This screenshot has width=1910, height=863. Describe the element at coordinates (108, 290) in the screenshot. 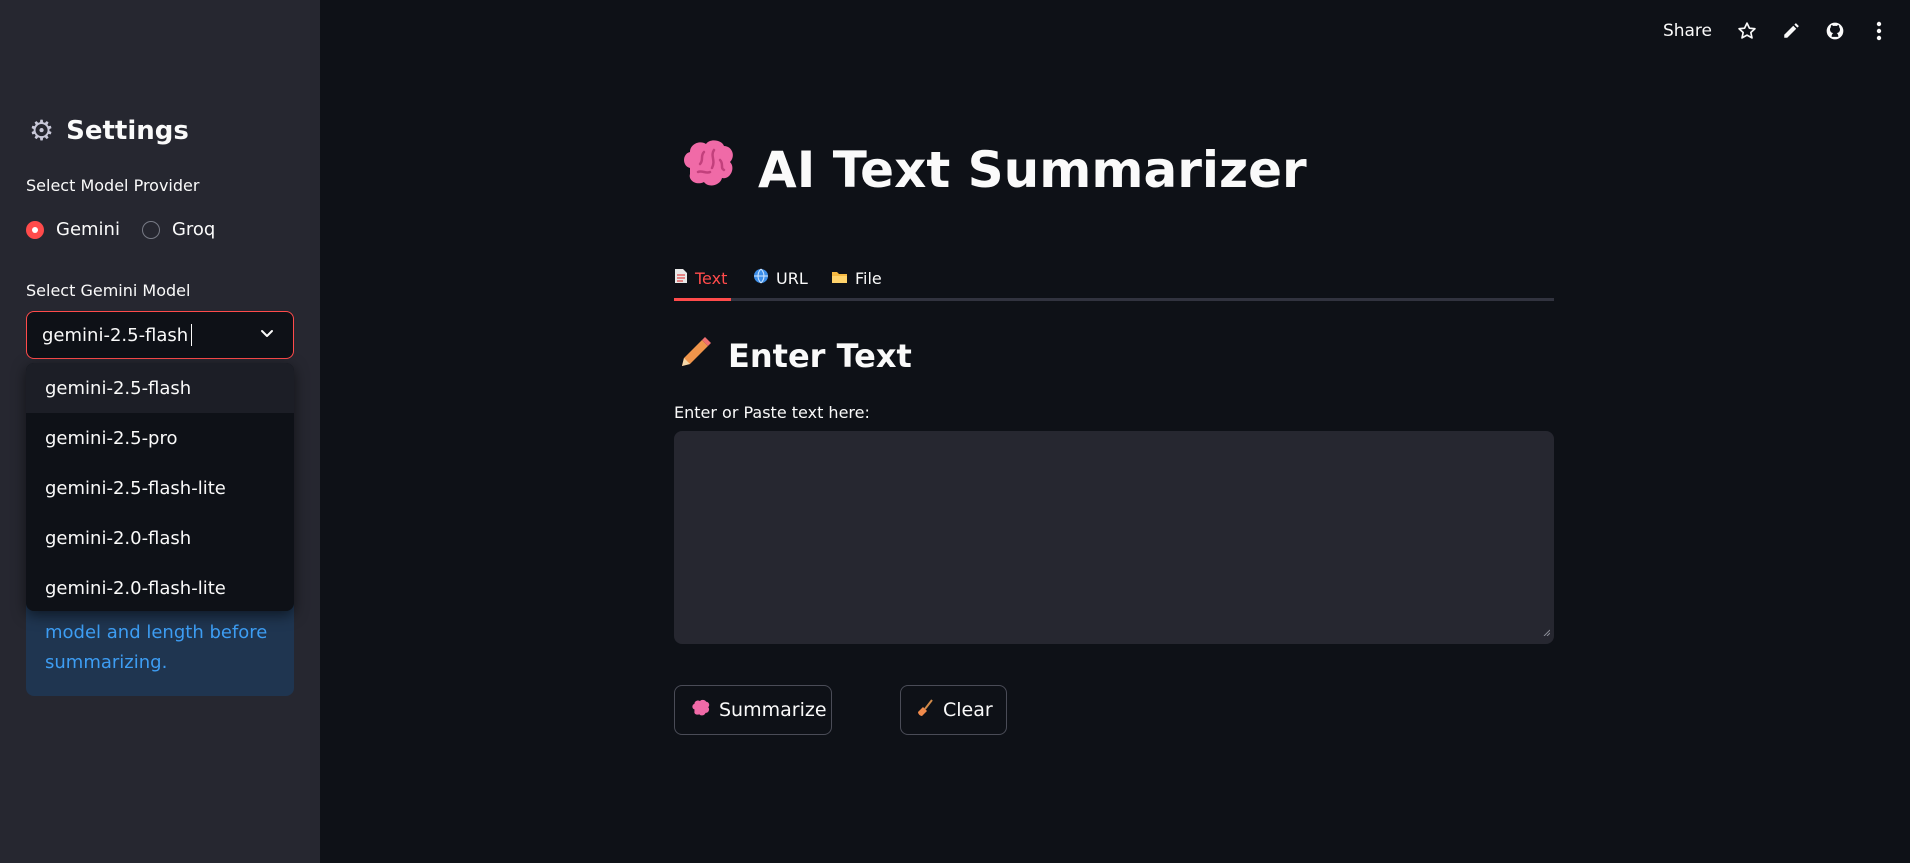

I see `model-select-label: Select Gemini Model` at that location.